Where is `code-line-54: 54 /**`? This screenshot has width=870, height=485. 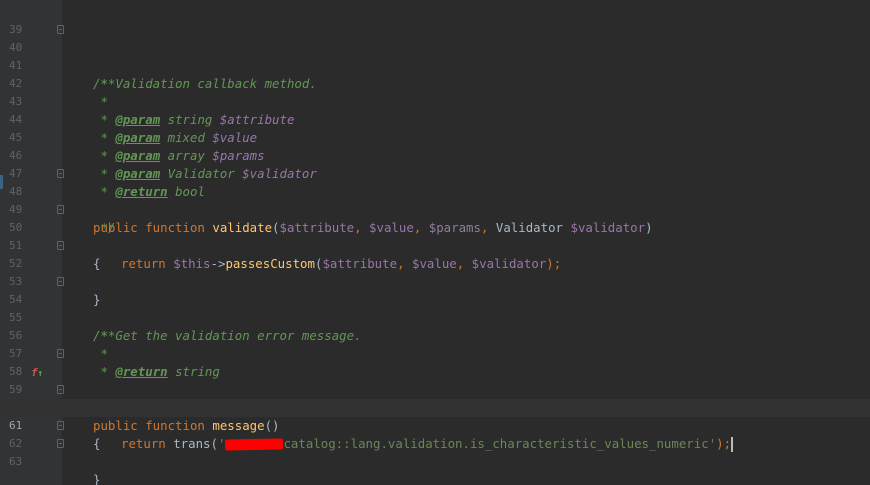 code-line-54: 54 /** is located at coordinates (435, 308).